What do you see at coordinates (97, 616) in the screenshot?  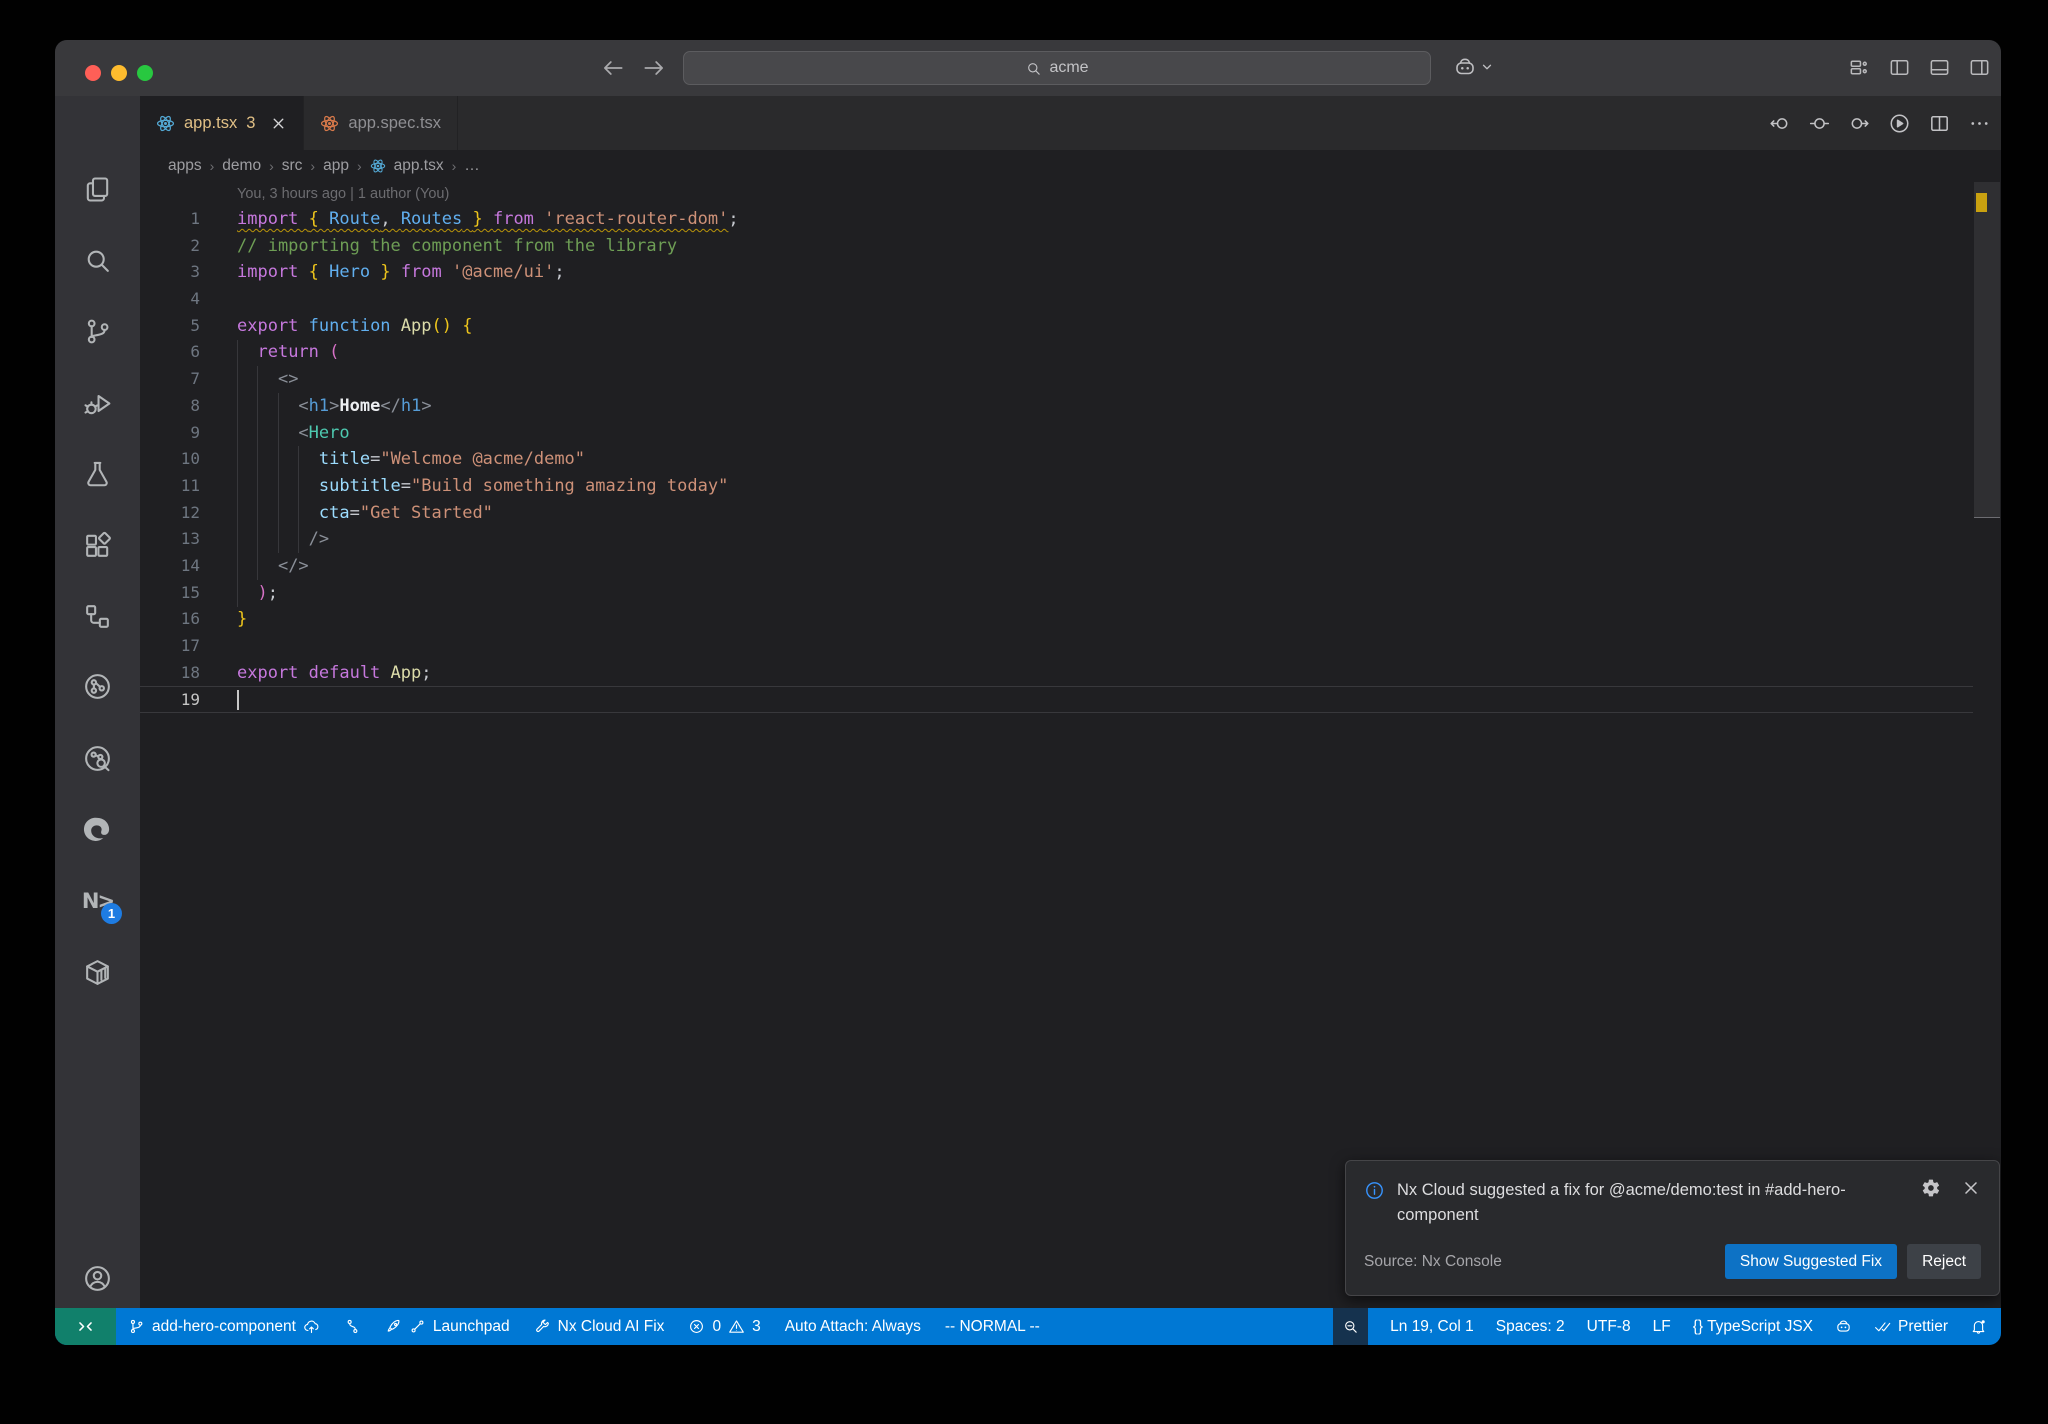 I see `activity-bar-item-references` at bounding box center [97, 616].